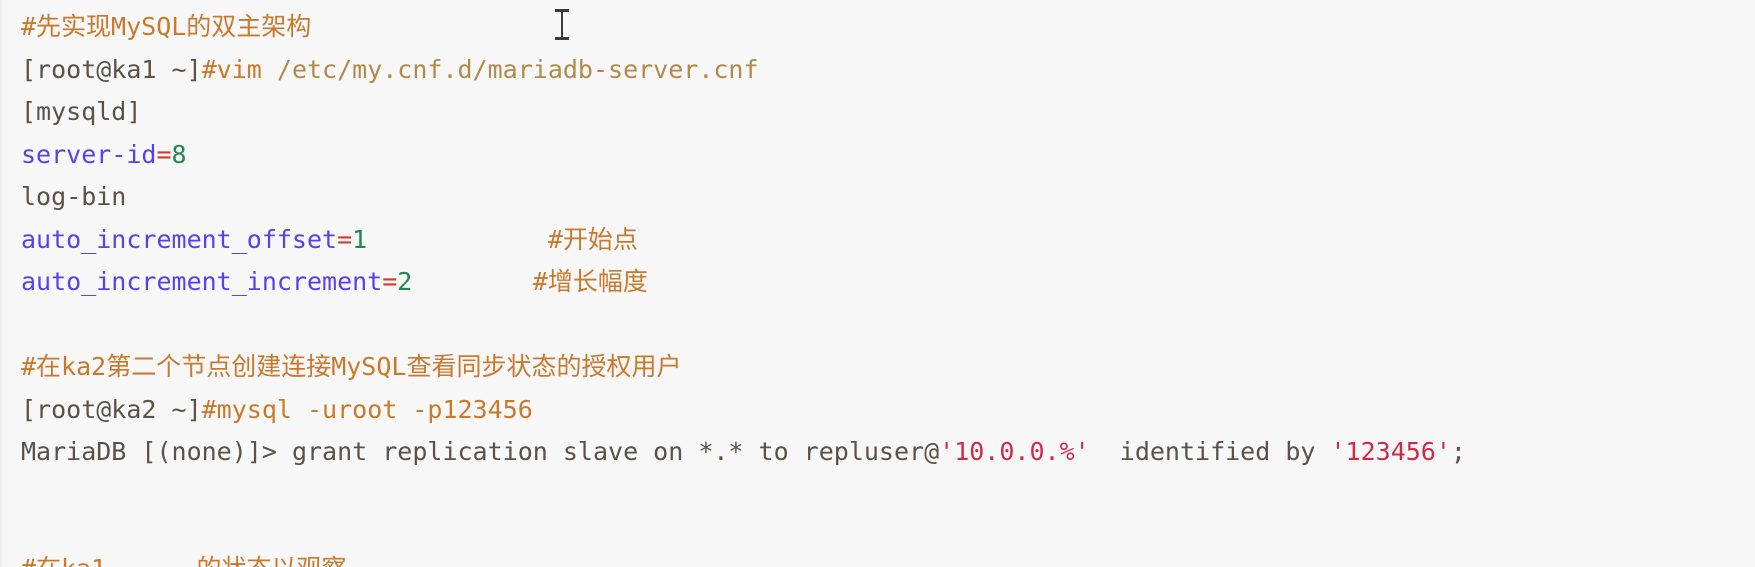 The image size is (1755, 567). I want to click on code-token: log-bin, so click(74, 196).